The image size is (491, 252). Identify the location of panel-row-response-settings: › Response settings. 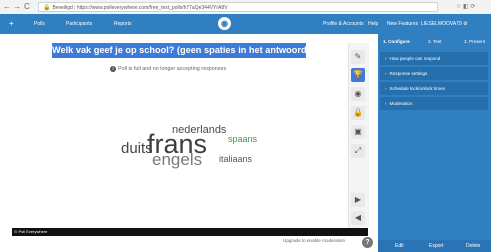
(434, 73).